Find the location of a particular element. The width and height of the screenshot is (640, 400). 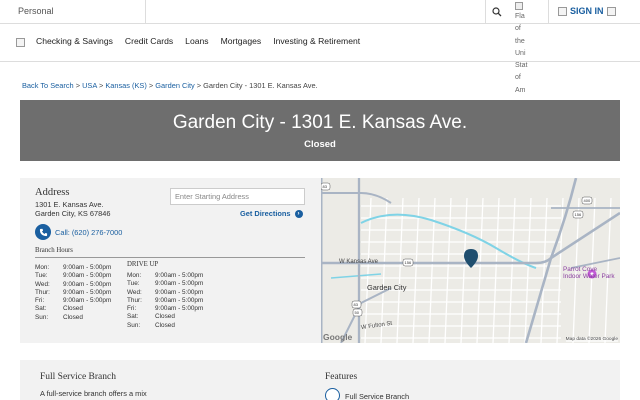

google-logo: Google is located at coordinates (338, 337).